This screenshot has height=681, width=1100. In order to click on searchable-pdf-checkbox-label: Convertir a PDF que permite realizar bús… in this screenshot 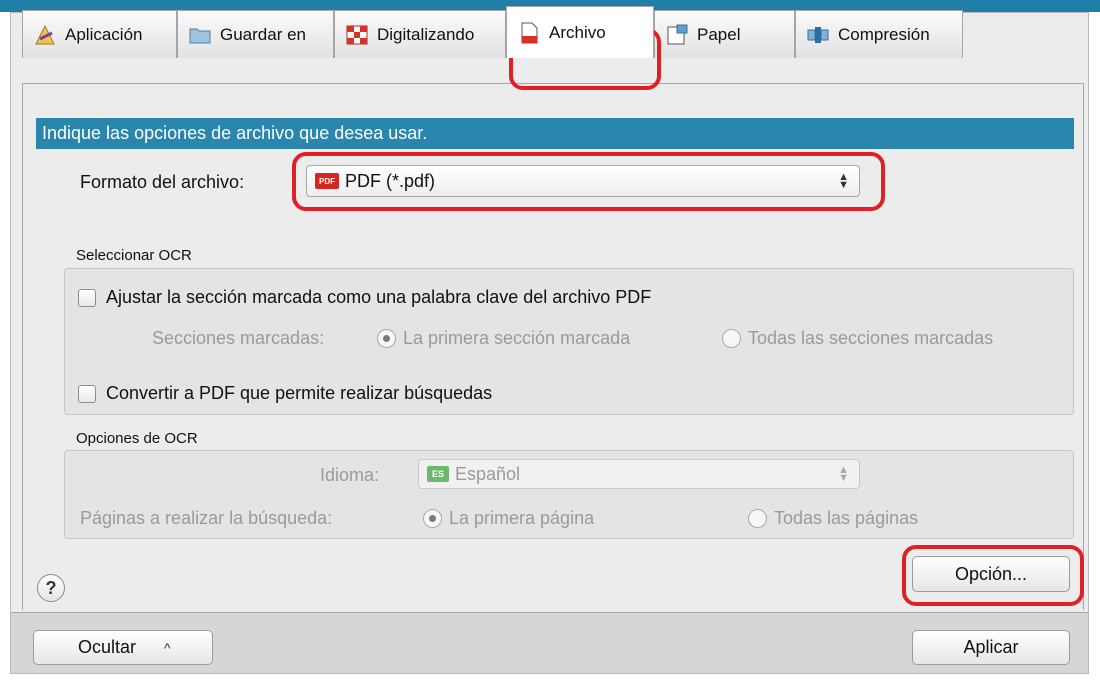, I will do `click(299, 393)`.